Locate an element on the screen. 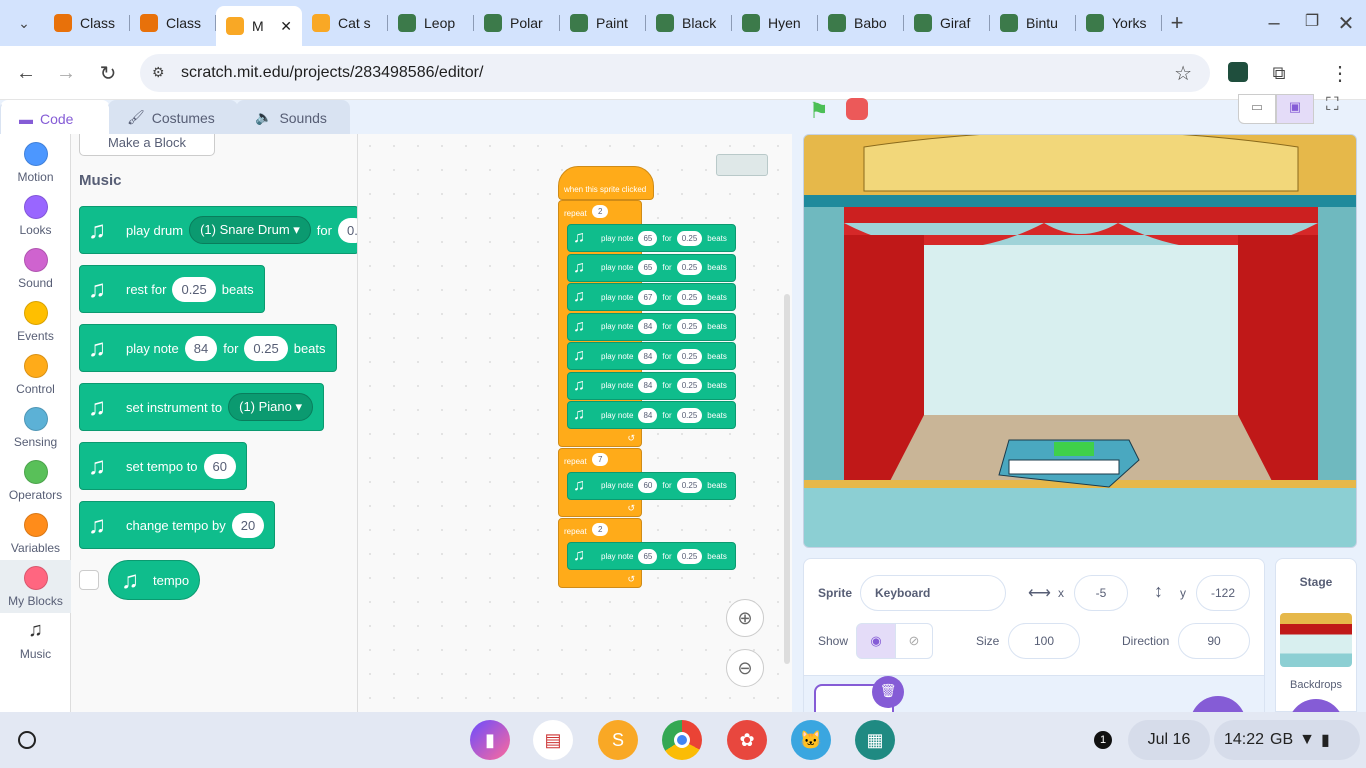 Image resolution: width=1366 pixels, height=768 pixels. note-input: 67 is located at coordinates (648, 297).